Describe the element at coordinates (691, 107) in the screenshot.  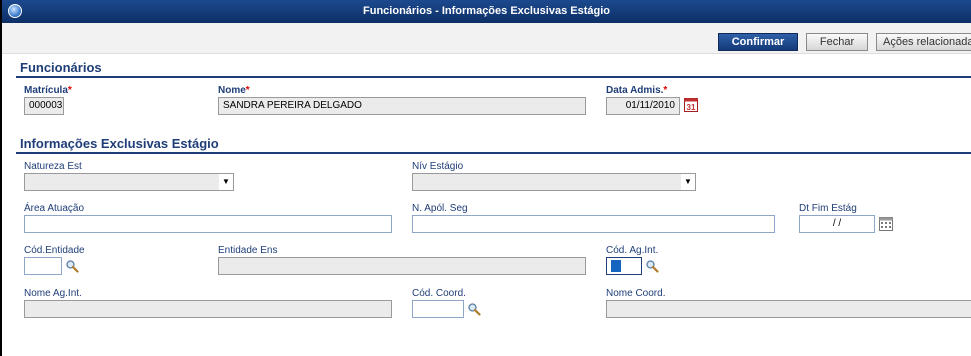
I see `svg-text: 31` at that location.